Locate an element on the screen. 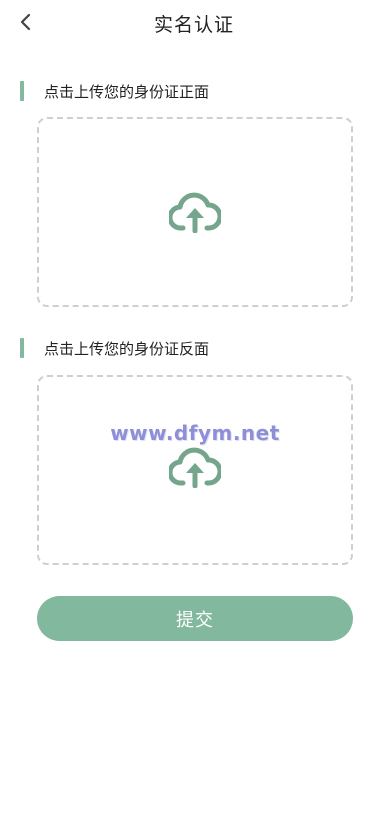 This screenshot has height=838, width=388. back-label-text: 点击上传您的身份证反面 is located at coordinates (127, 348).